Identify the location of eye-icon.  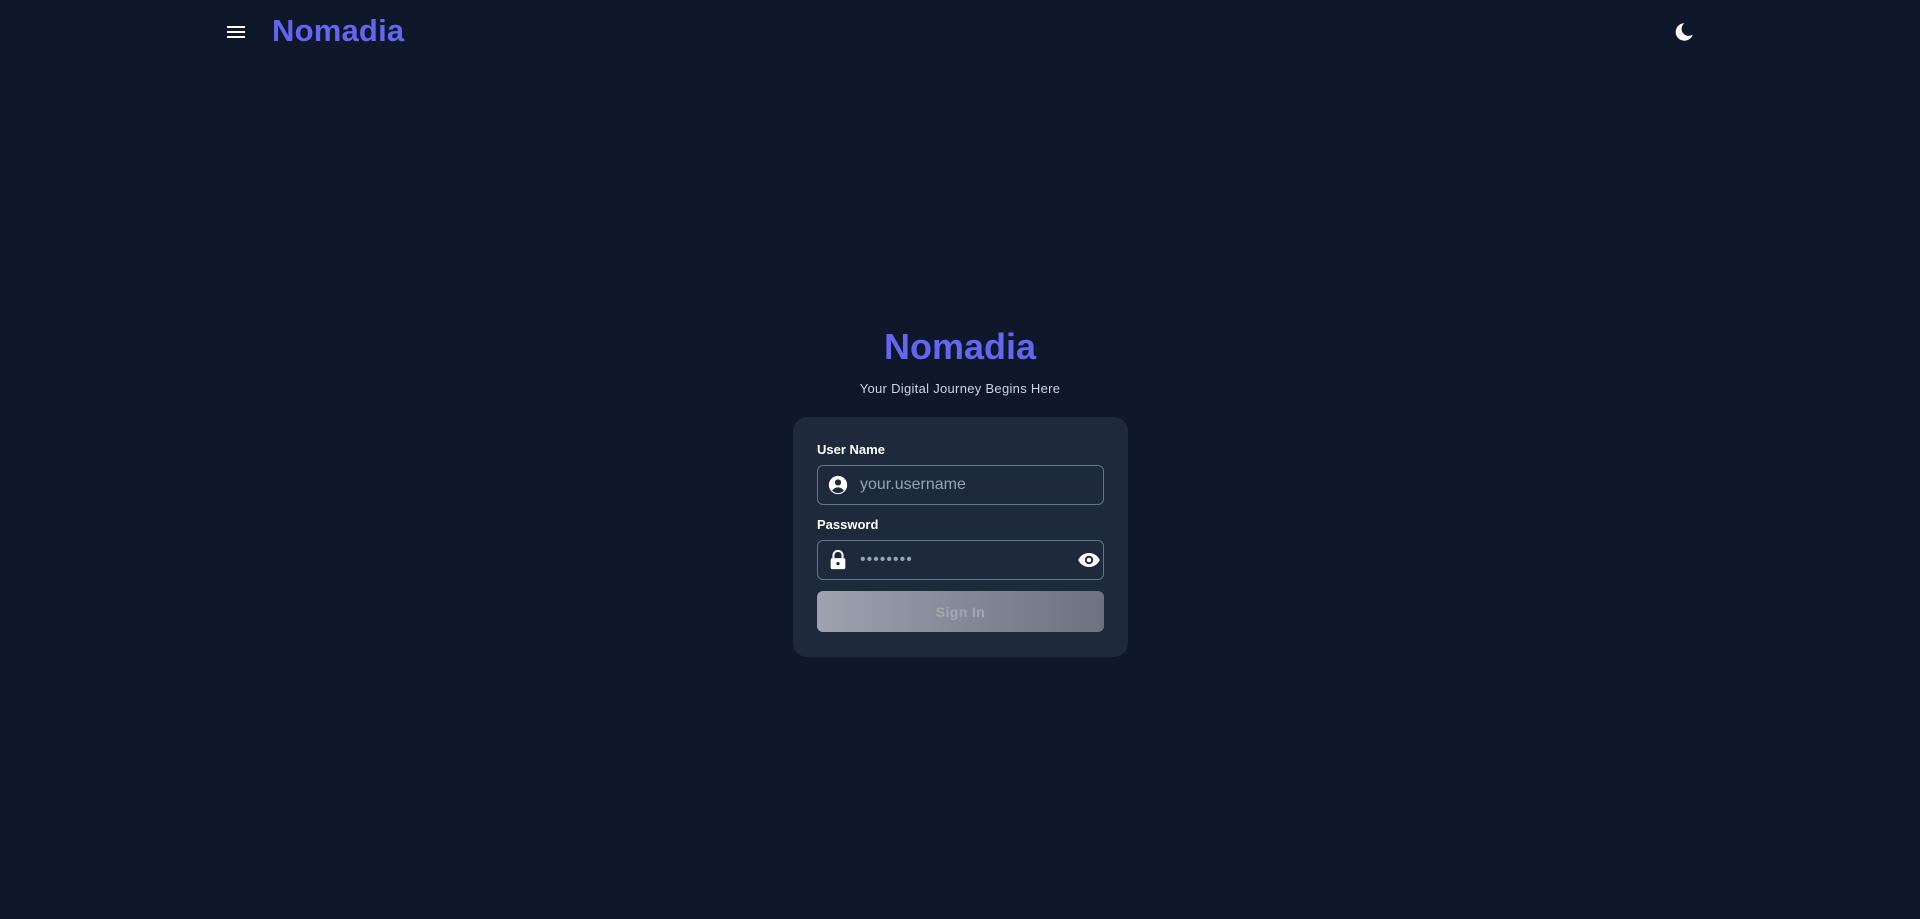
(1089, 560).